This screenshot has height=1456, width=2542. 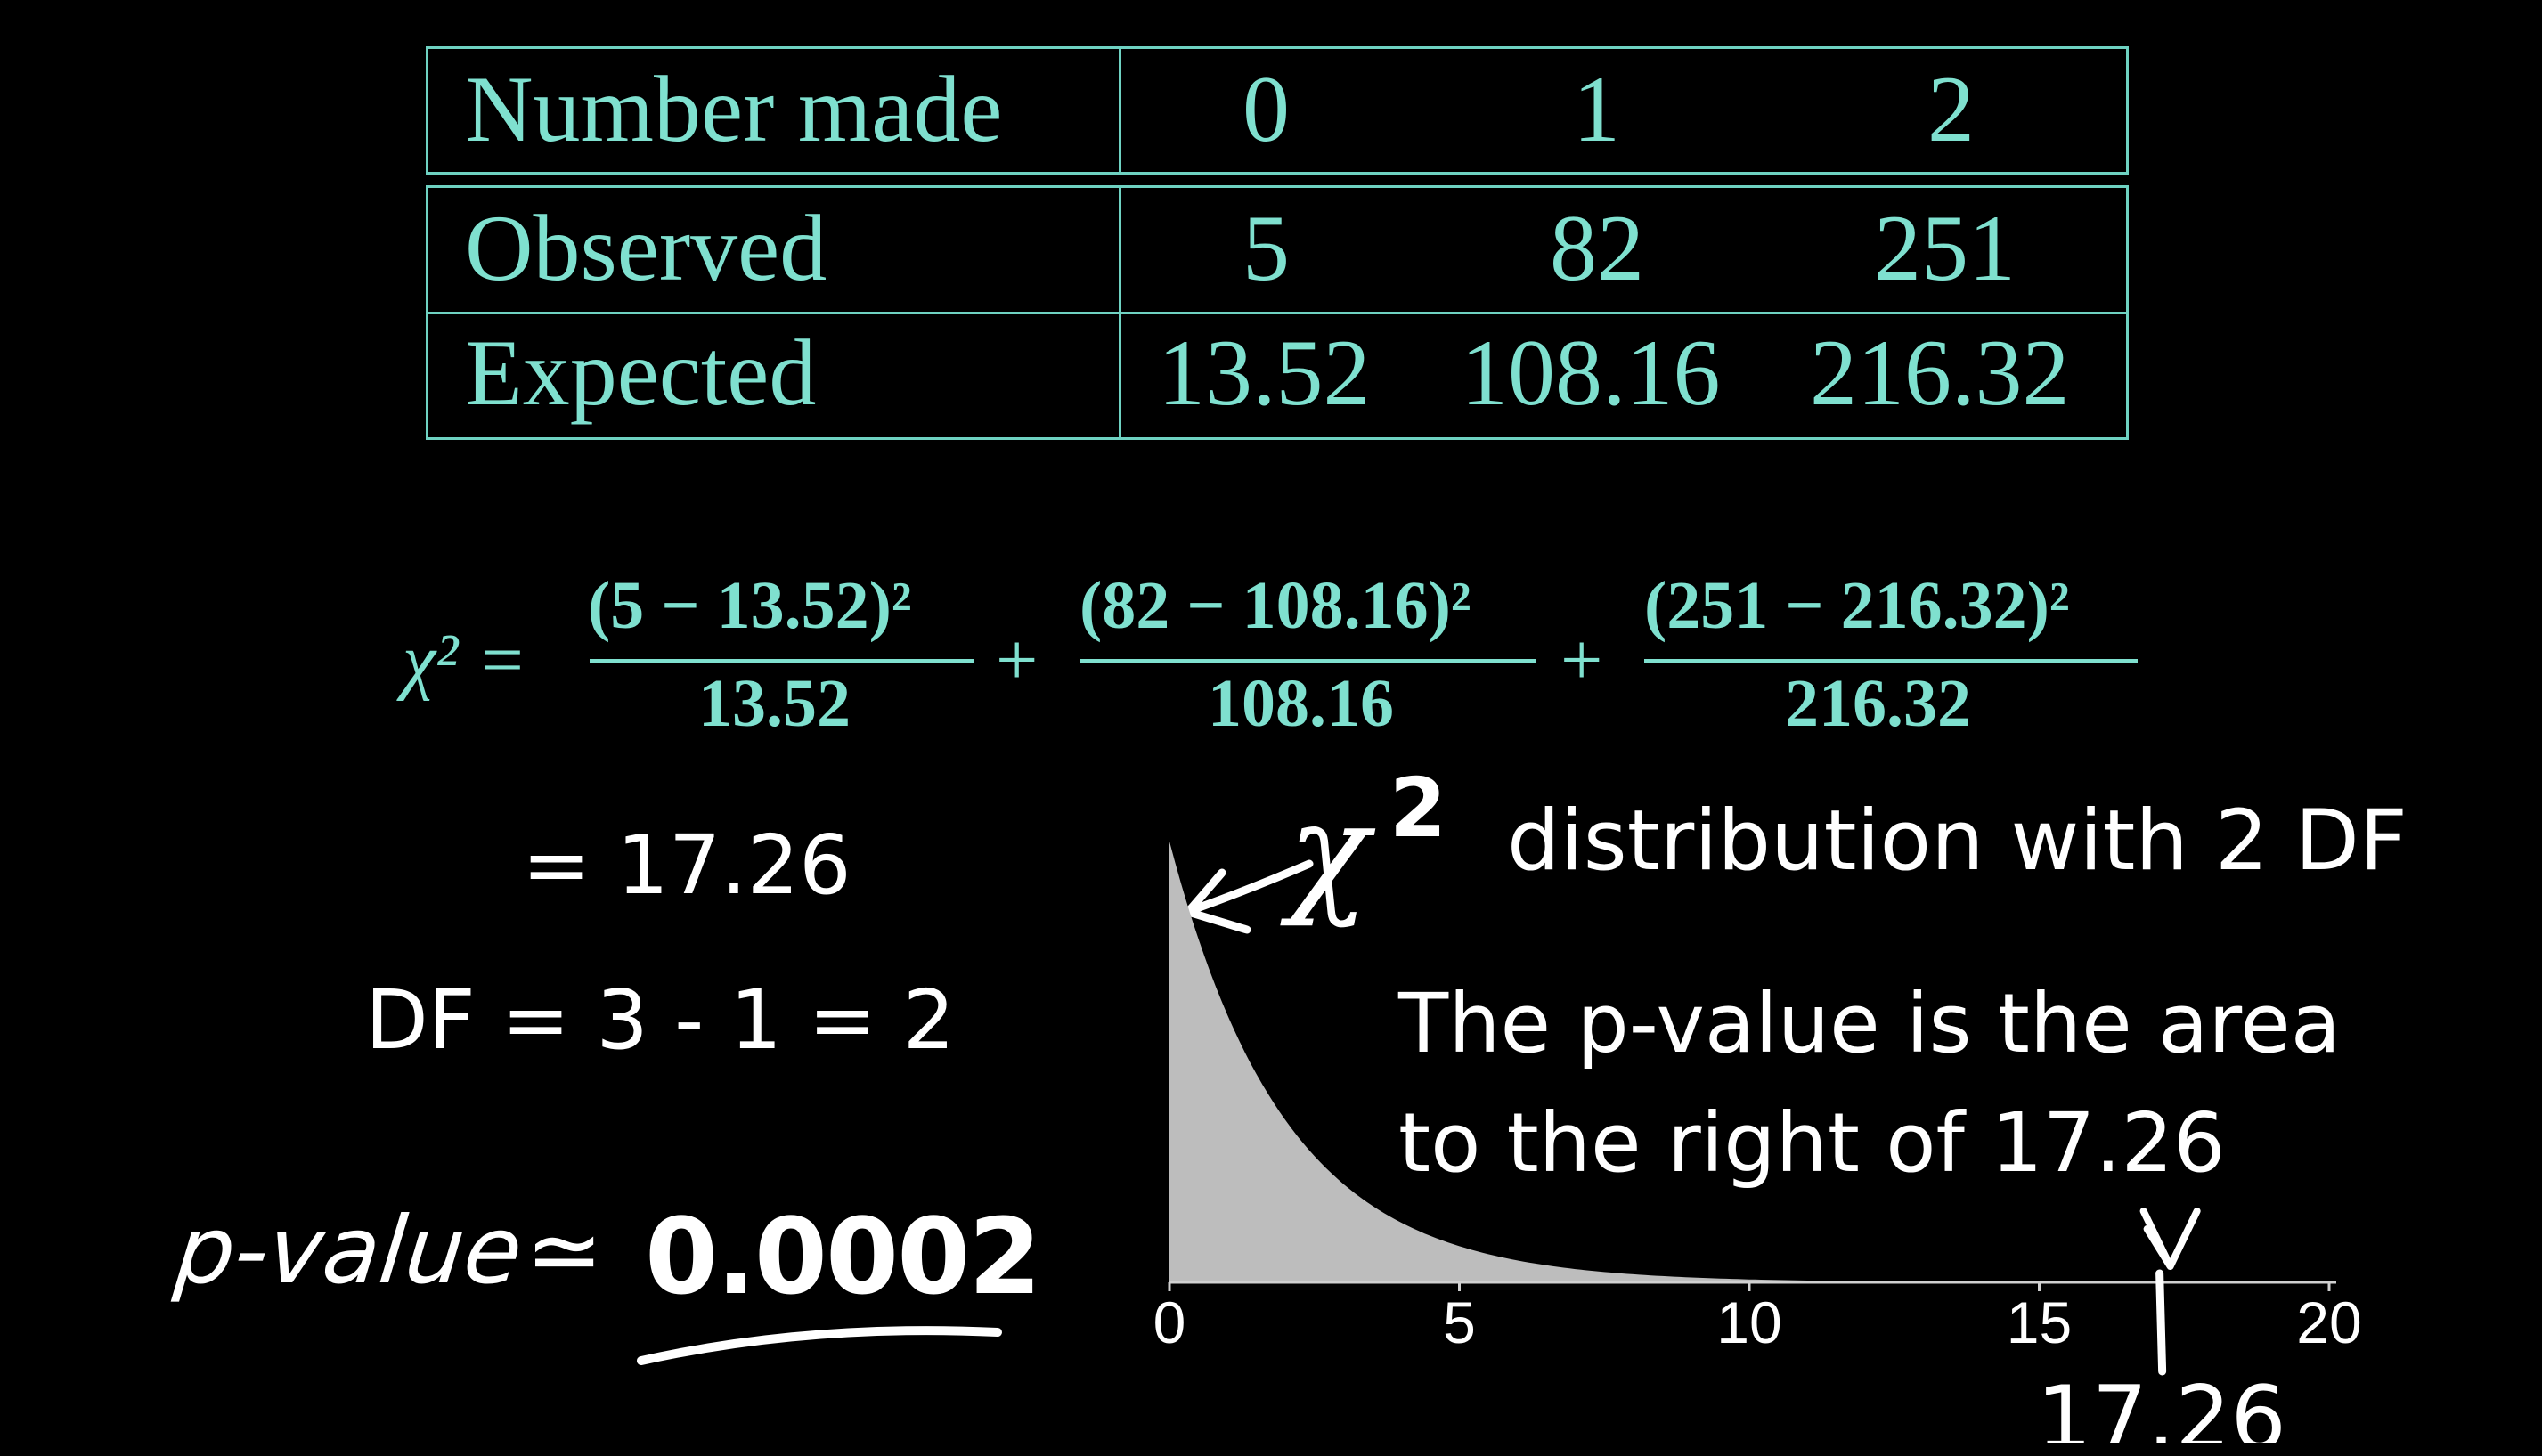 What do you see at coordinates (1748, 1322) in the screenshot?
I see `x-tick-label: 10` at bounding box center [1748, 1322].